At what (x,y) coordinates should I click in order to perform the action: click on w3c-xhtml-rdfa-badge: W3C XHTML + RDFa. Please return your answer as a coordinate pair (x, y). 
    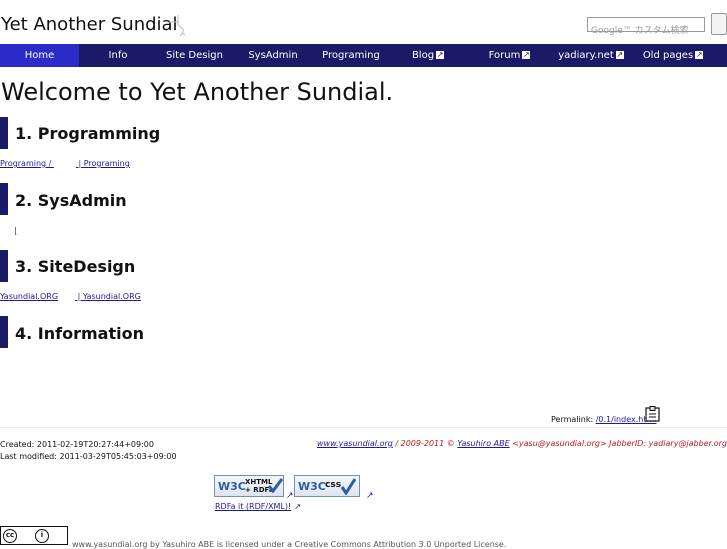
    Looking at the image, I should click on (249, 486).